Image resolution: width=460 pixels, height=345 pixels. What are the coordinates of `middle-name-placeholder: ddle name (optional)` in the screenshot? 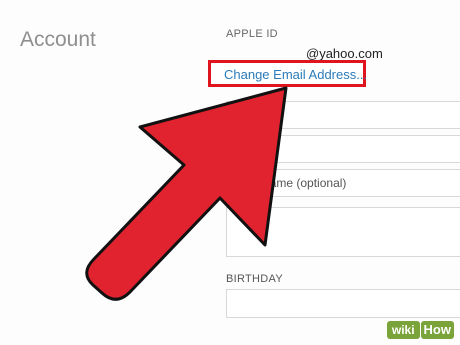 It's located at (292, 183).